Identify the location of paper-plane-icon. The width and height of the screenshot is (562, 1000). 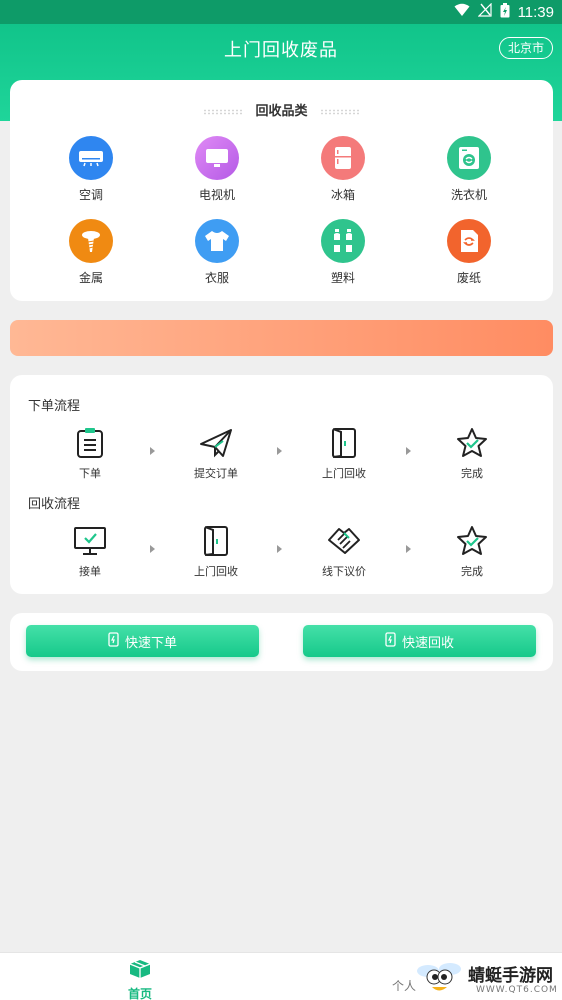
(216, 443).